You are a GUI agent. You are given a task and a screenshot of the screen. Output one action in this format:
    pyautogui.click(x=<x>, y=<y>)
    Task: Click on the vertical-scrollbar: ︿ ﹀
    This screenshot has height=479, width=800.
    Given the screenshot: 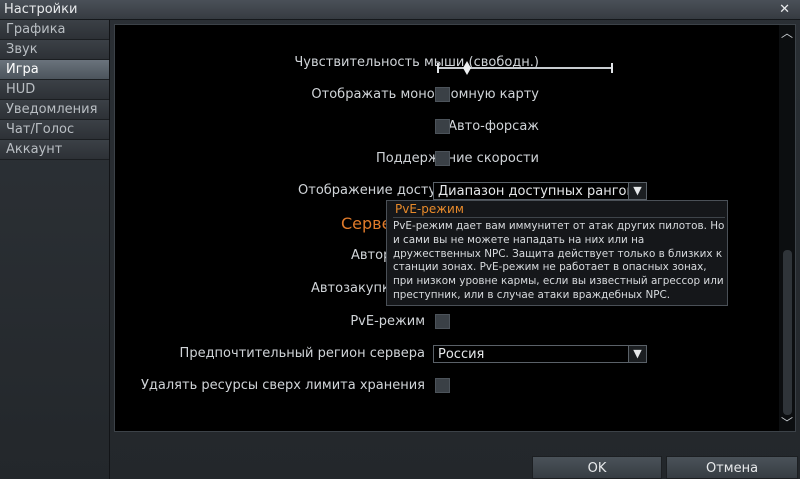 What is the action you would take?
    pyautogui.click(x=787, y=228)
    